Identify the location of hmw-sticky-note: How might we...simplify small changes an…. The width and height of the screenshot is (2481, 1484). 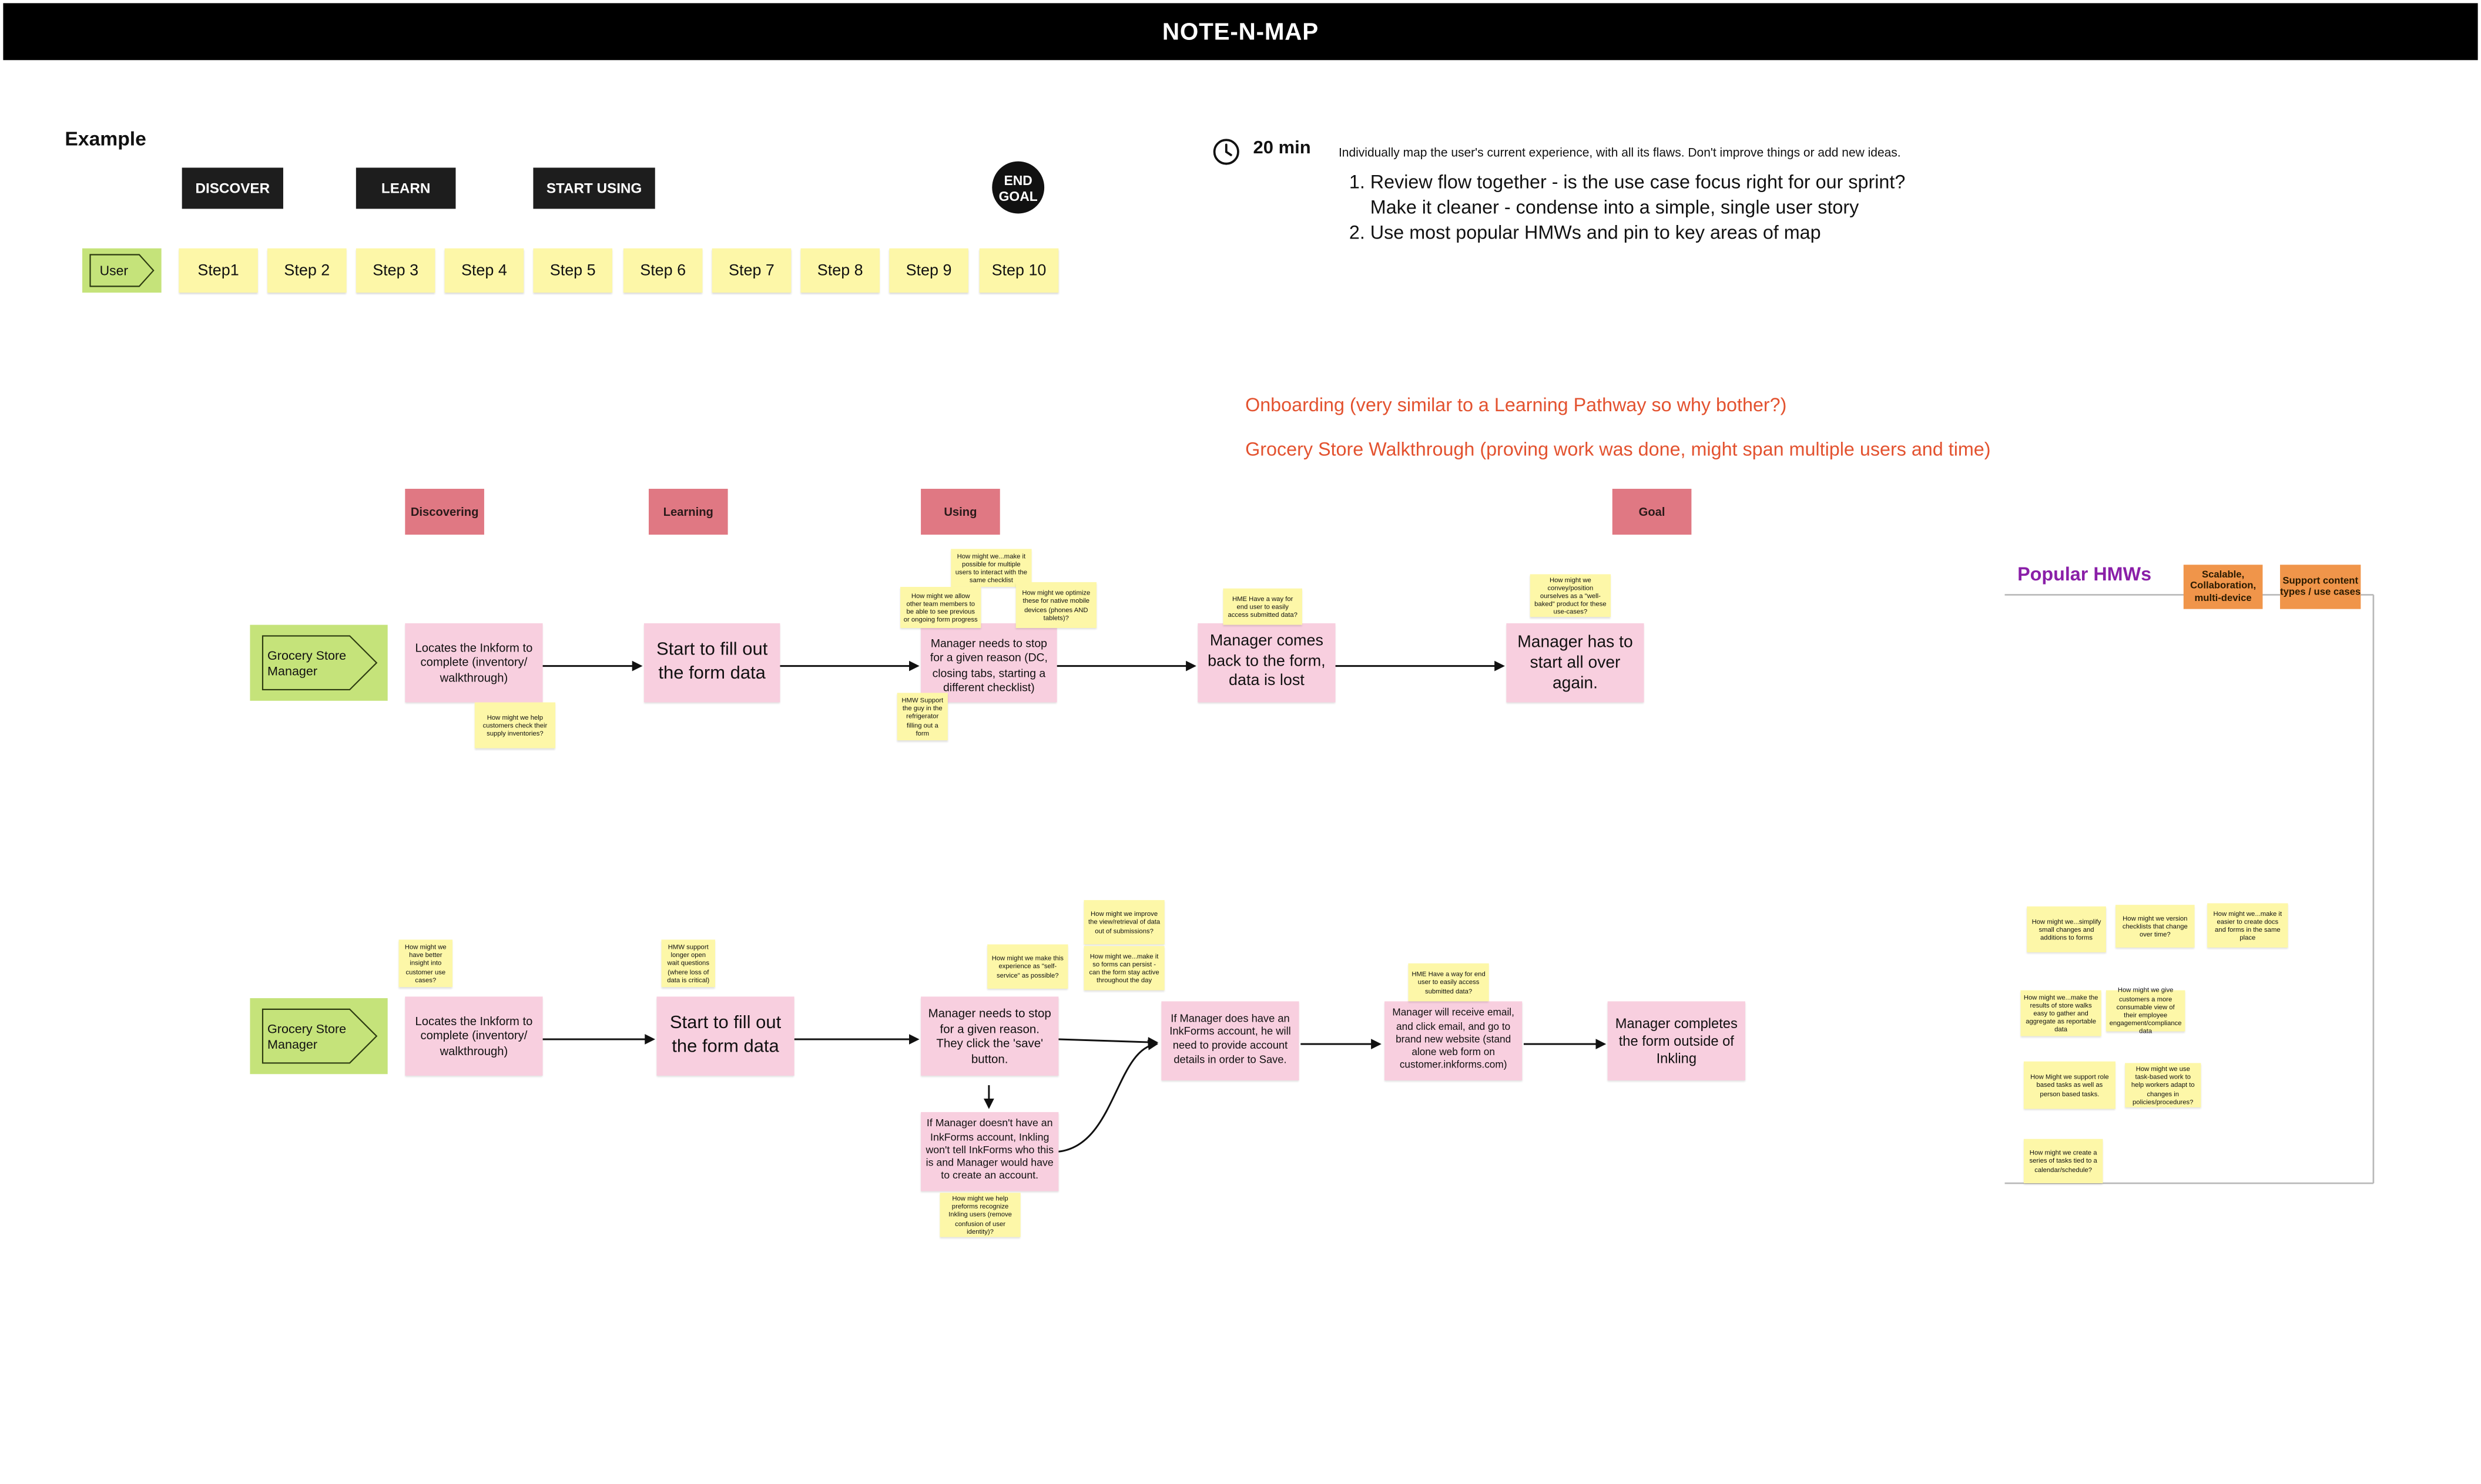
(2066, 929).